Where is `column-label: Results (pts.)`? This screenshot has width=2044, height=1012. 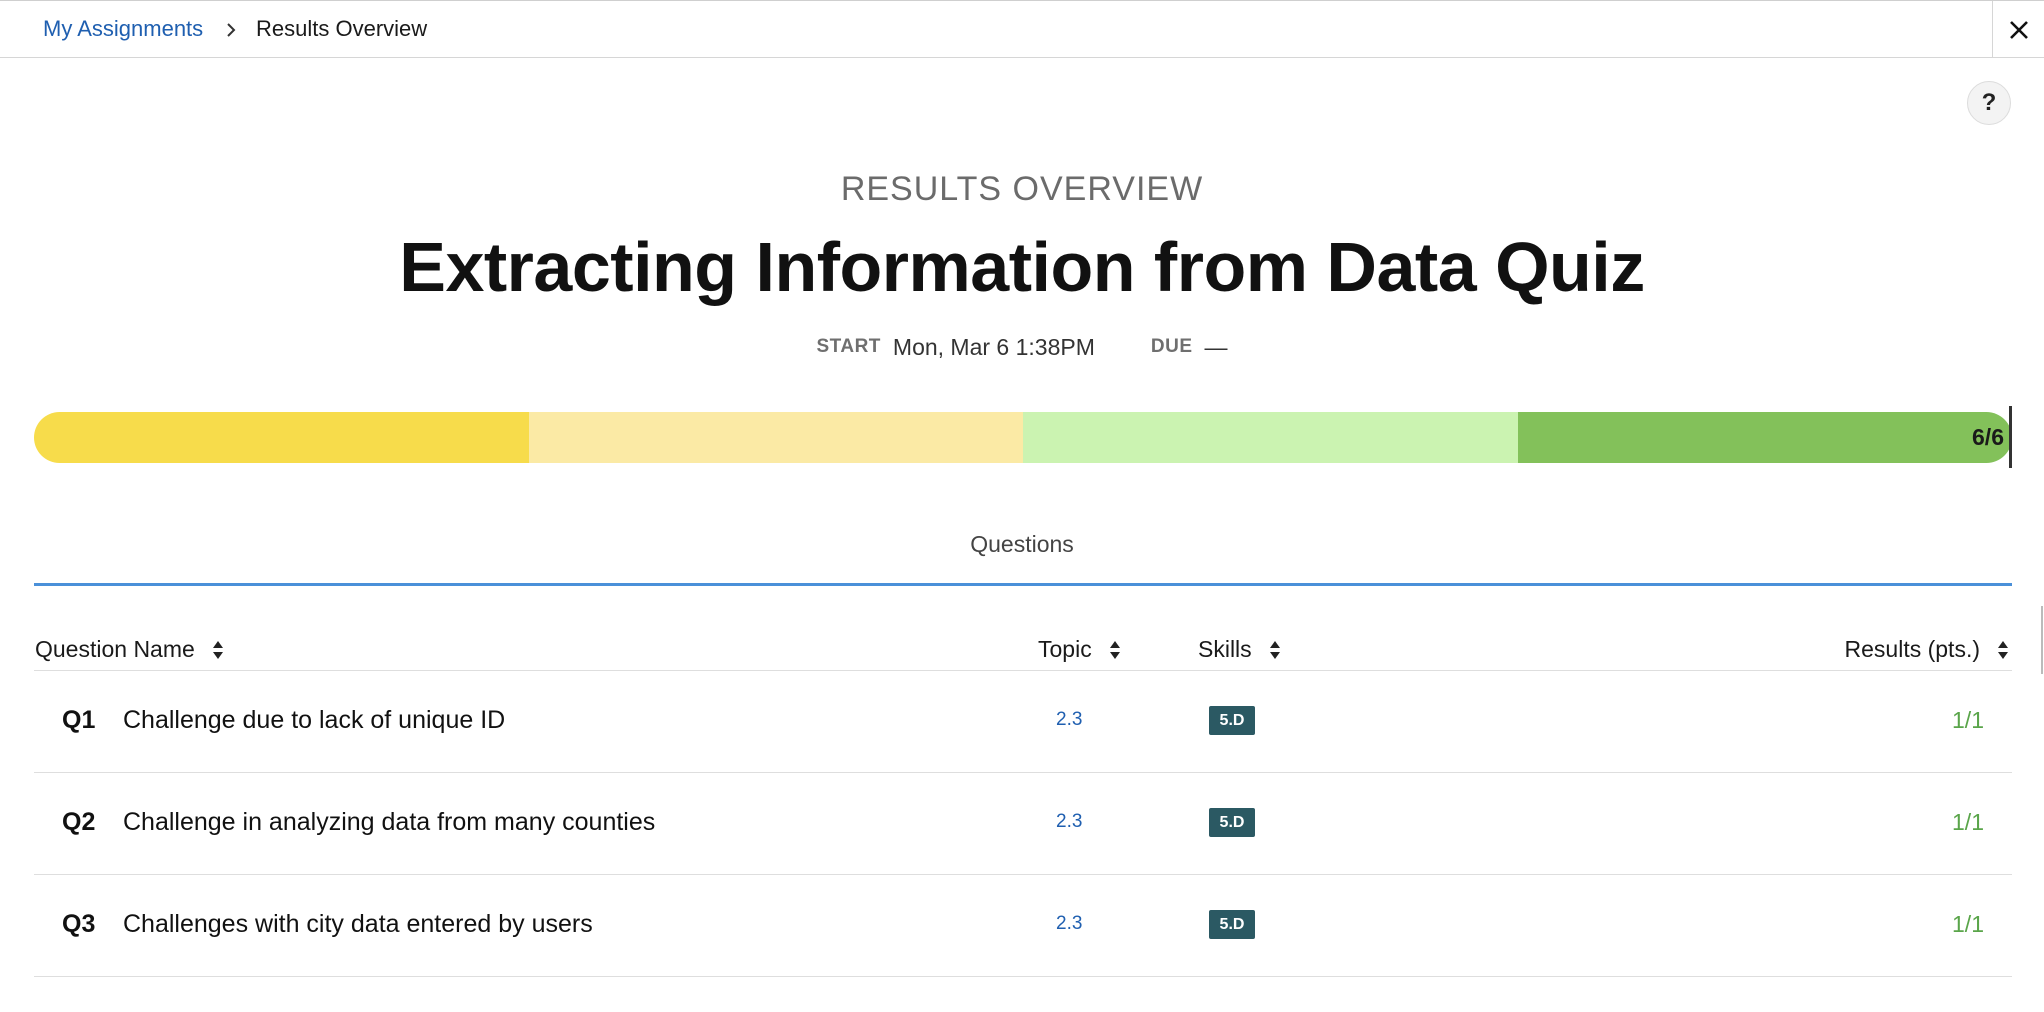
column-label: Results (pts.) is located at coordinates (1912, 649).